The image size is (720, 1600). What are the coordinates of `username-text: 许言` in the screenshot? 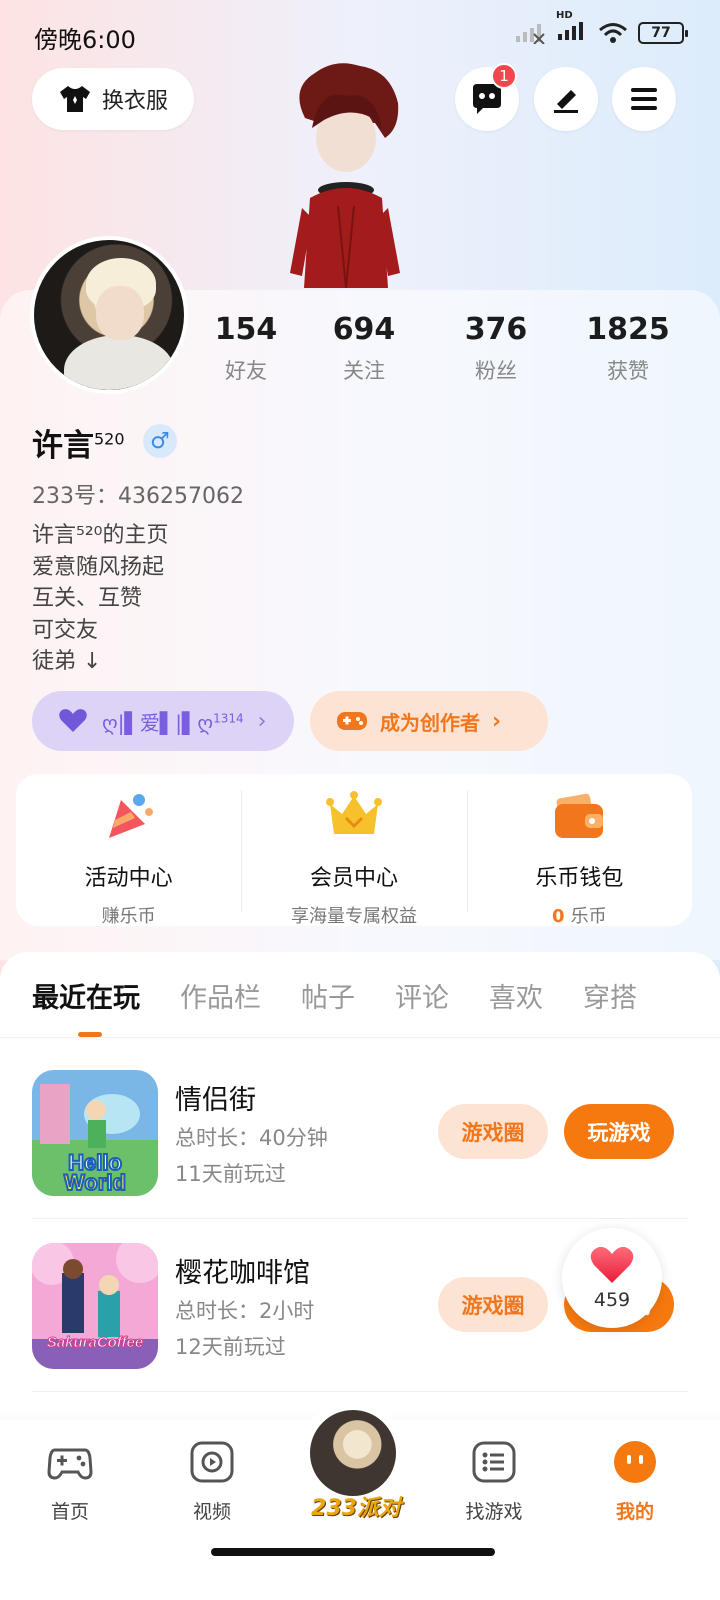 It's located at (63, 446).